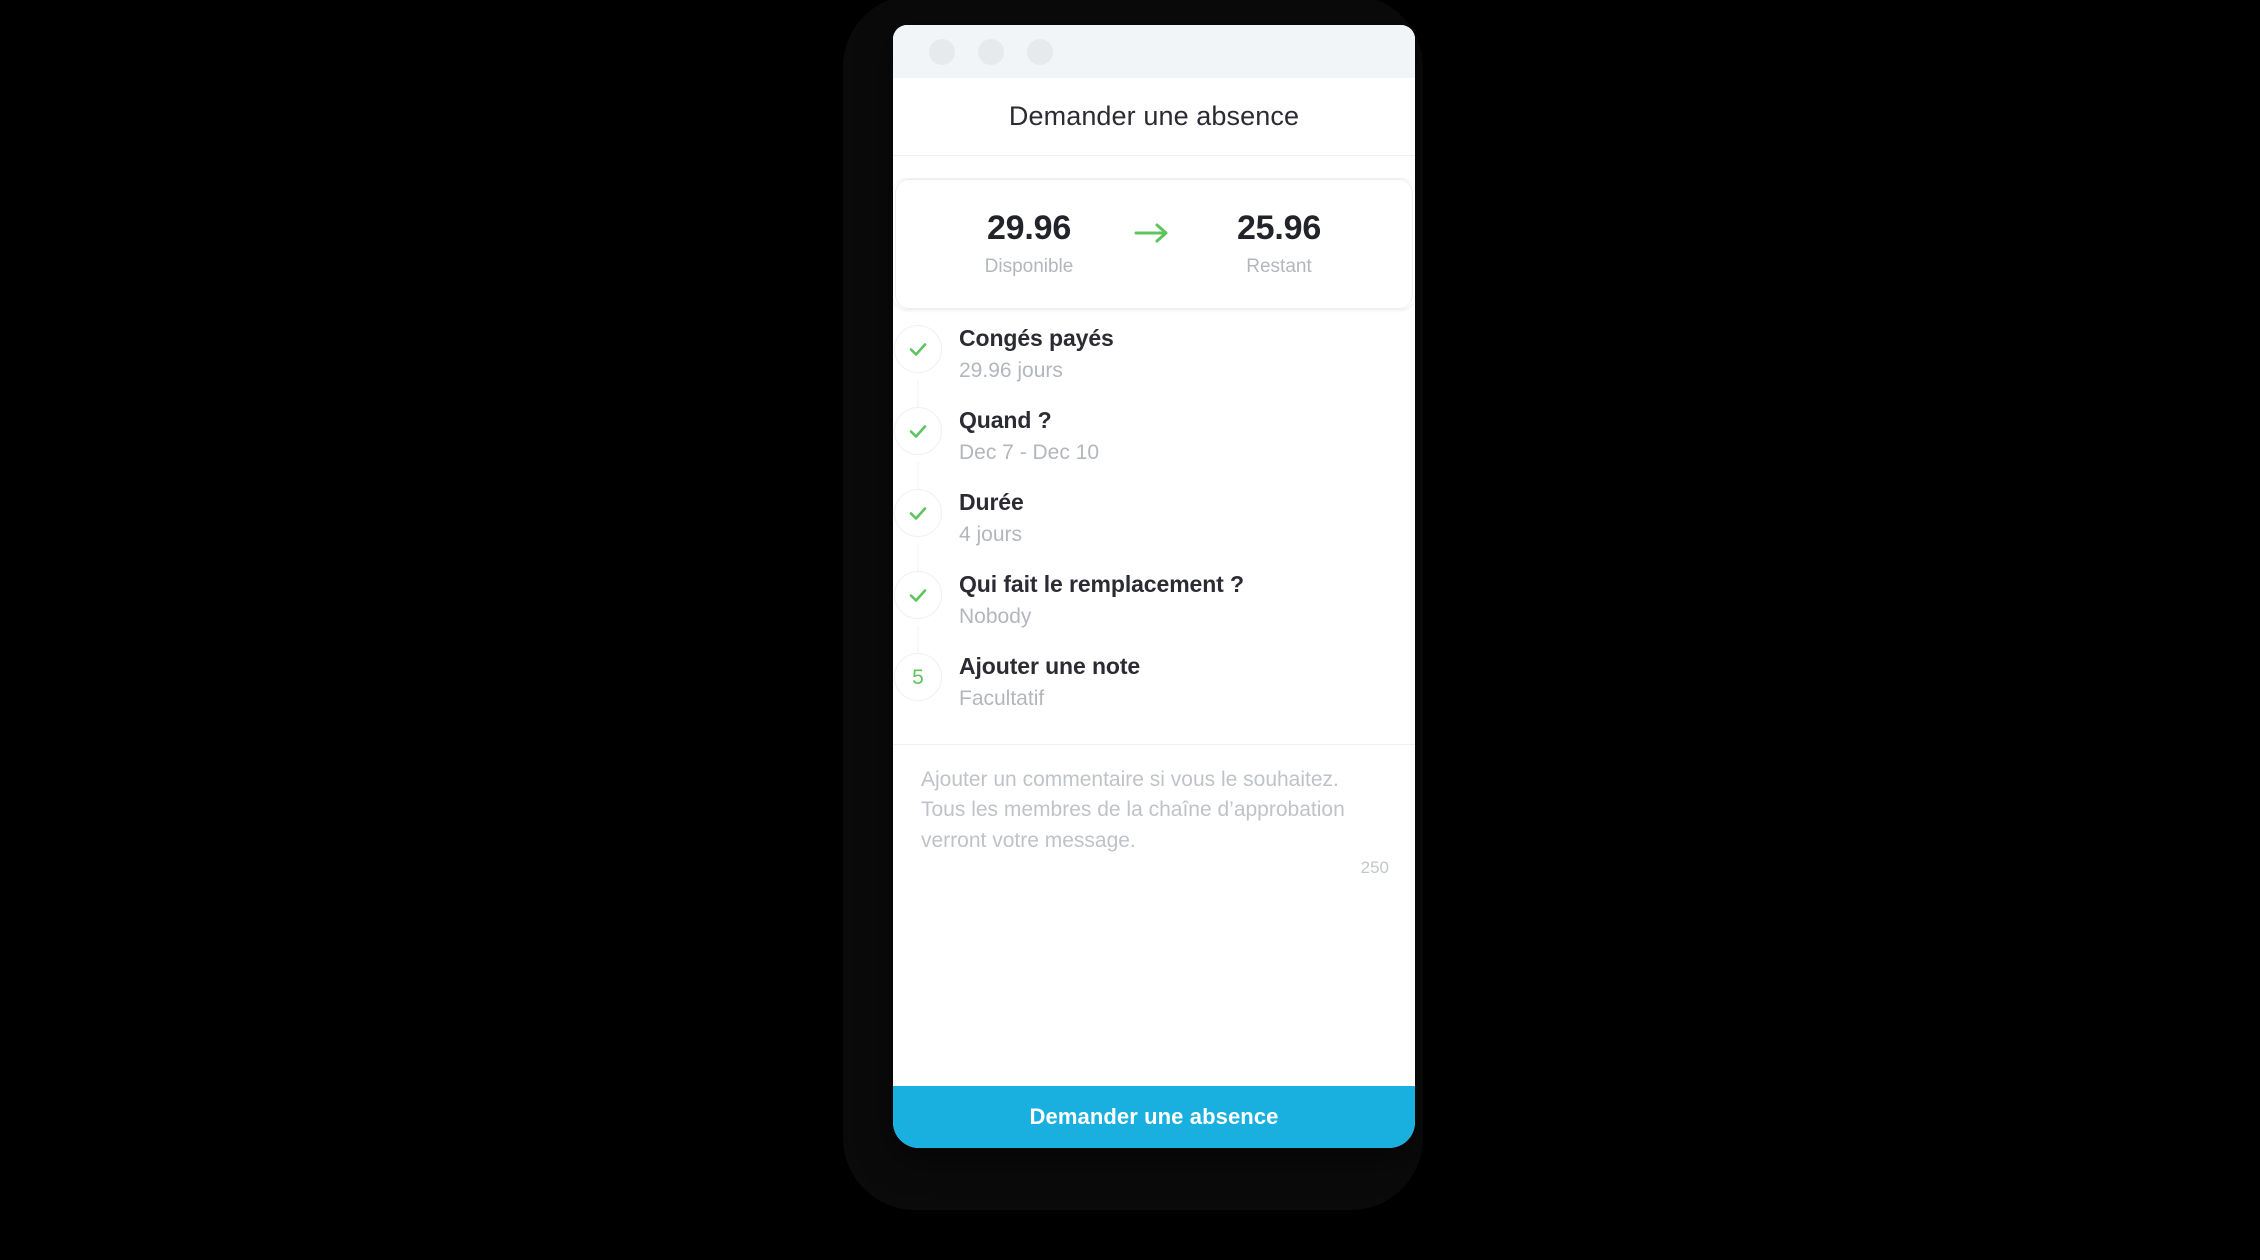 The height and width of the screenshot is (1260, 2260). What do you see at coordinates (991, 517) in the screenshot?
I see `step-text: Durée 4 jours` at bounding box center [991, 517].